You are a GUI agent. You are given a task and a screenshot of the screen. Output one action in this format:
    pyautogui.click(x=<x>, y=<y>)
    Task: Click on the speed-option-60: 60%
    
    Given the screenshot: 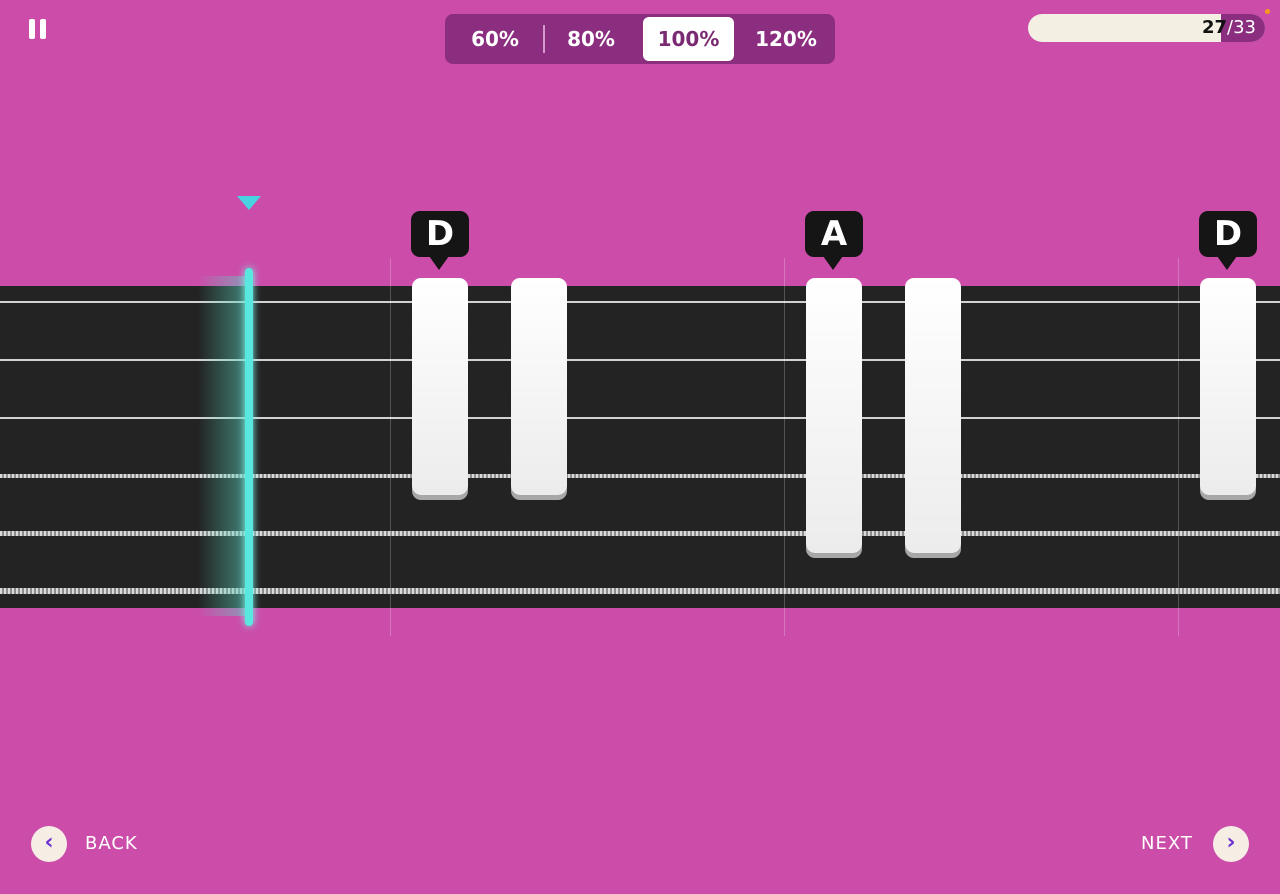 What is the action you would take?
    pyautogui.click(x=495, y=39)
    